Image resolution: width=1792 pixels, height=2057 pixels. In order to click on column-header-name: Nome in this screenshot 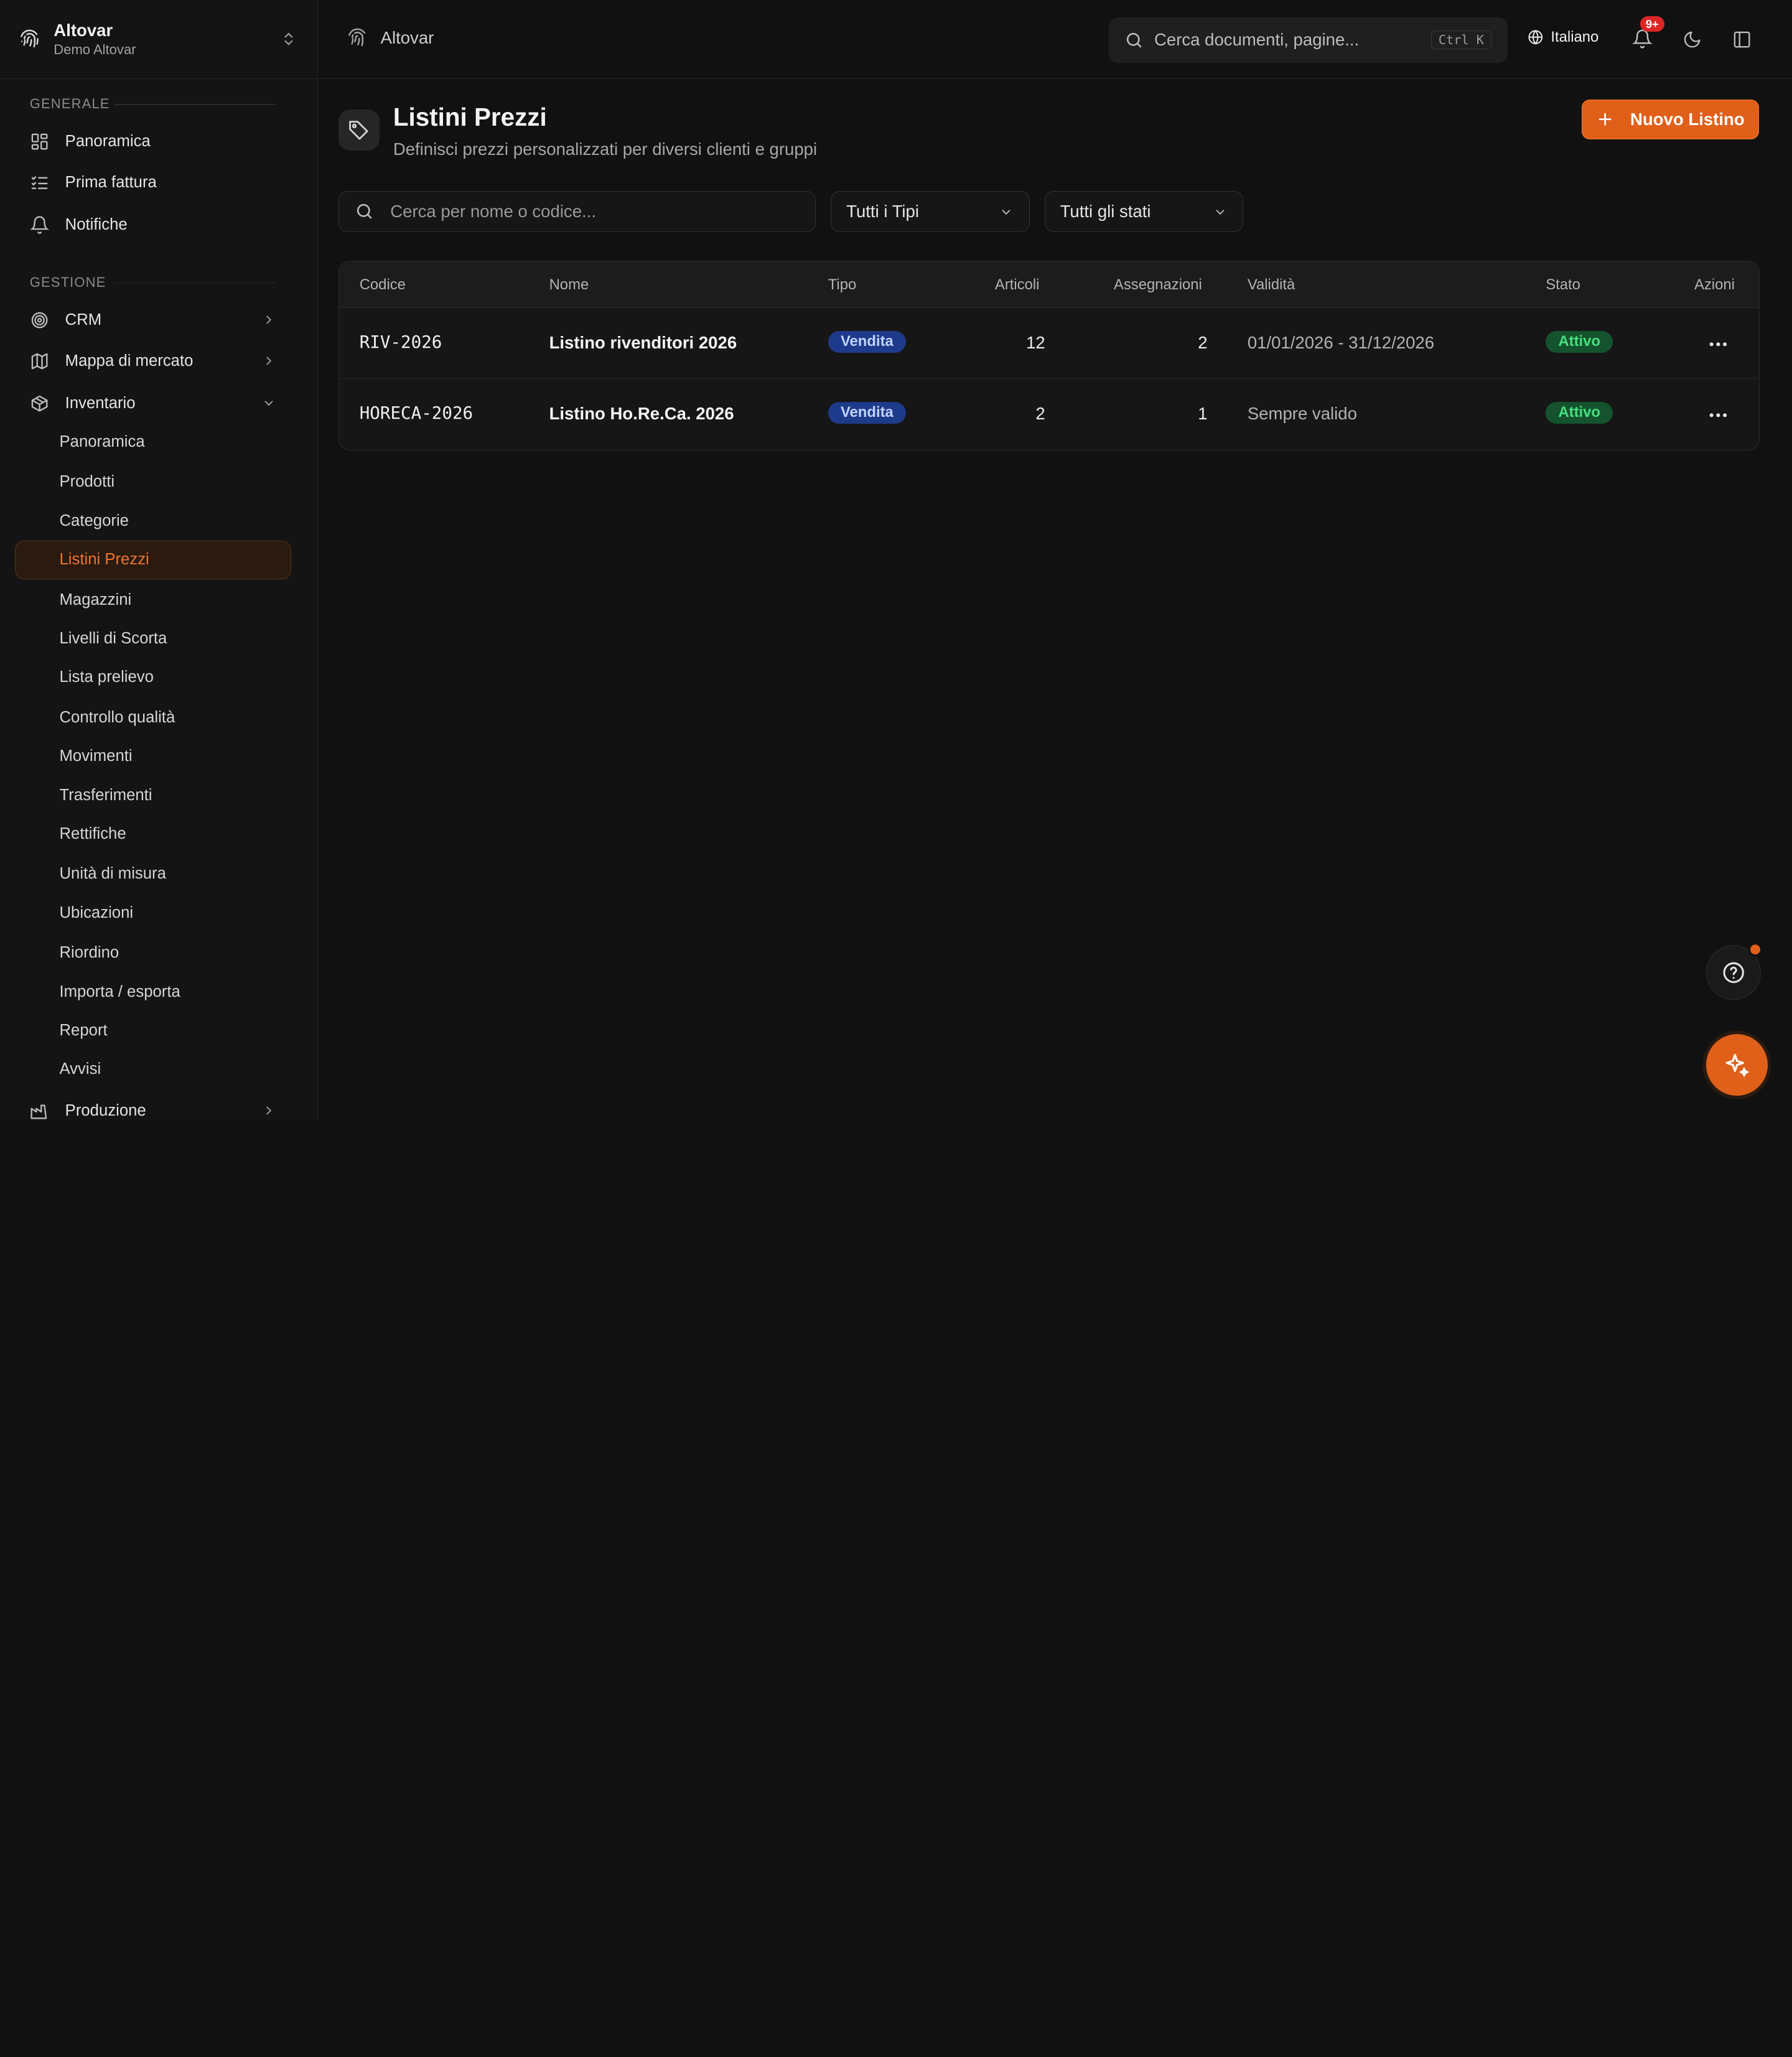, I will do `click(569, 285)`.